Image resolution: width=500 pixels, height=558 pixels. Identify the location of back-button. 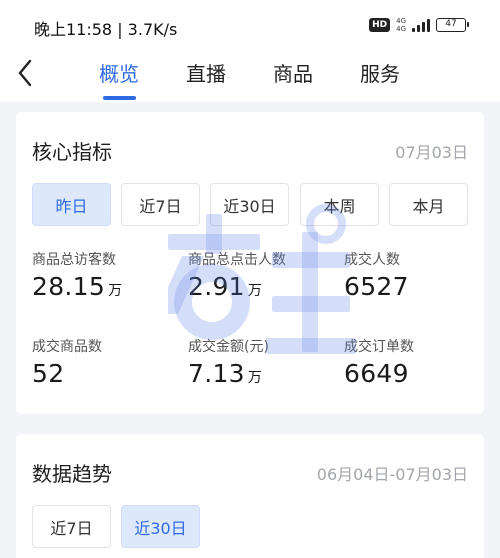
(25, 73).